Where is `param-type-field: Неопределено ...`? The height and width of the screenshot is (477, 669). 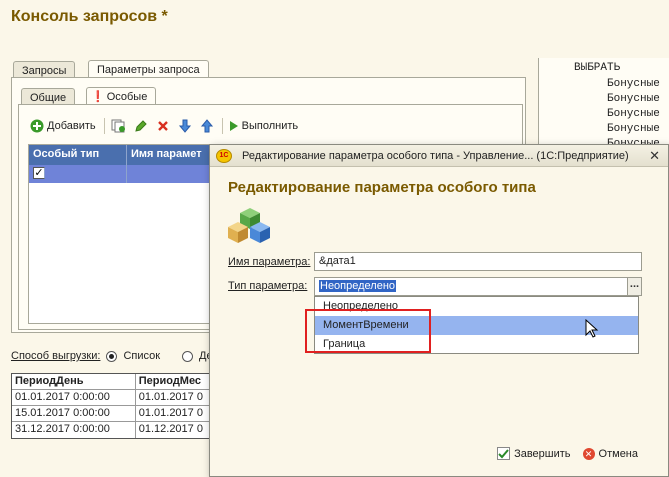
param-type-field: Неопределено ... is located at coordinates (478, 286).